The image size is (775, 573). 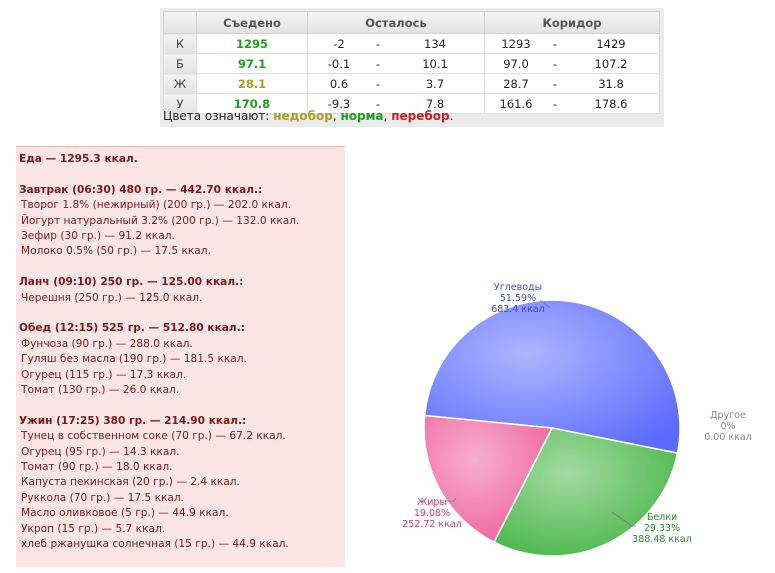 I want to click on remaining-max: 3.7, so click(x=435, y=83).